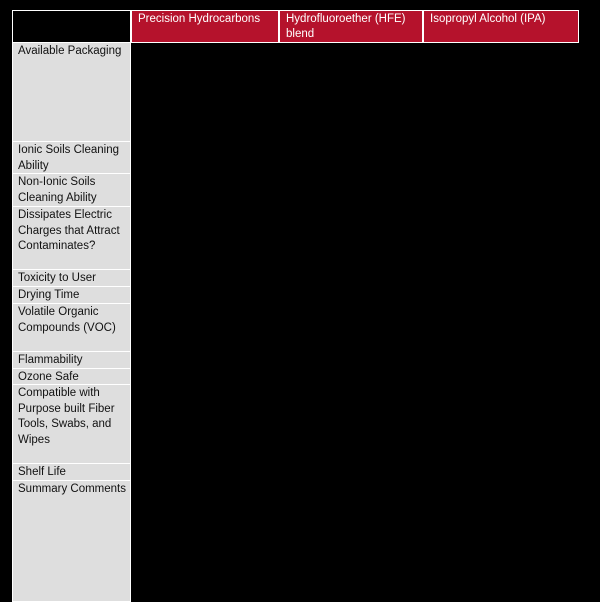  What do you see at coordinates (71, 189) in the screenshot?
I see `row-label-non-ionic-soils-cleaning: Non-Ionic Soils Cleaning Ability` at bounding box center [71, 189].